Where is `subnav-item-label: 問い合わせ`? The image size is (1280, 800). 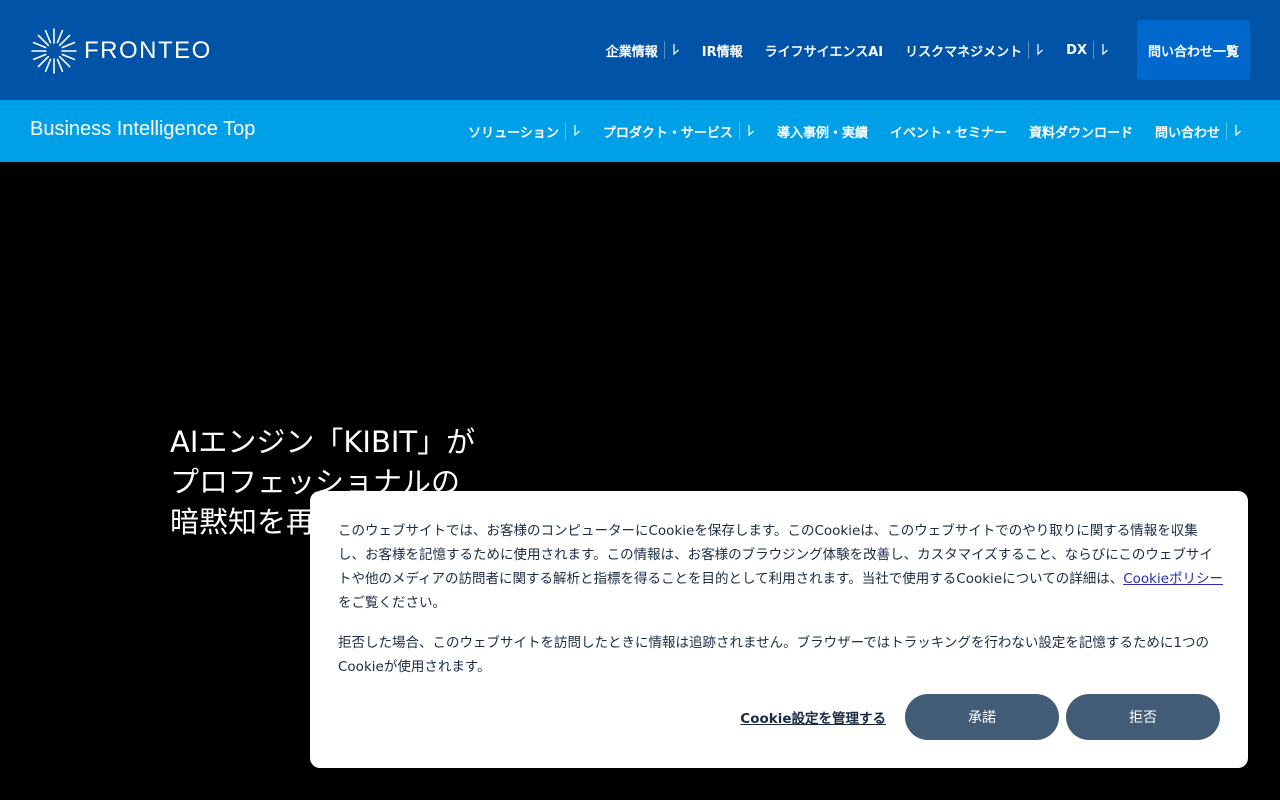
subnav-item-label: 問い合わせ is located at coordinates (1187, 133).